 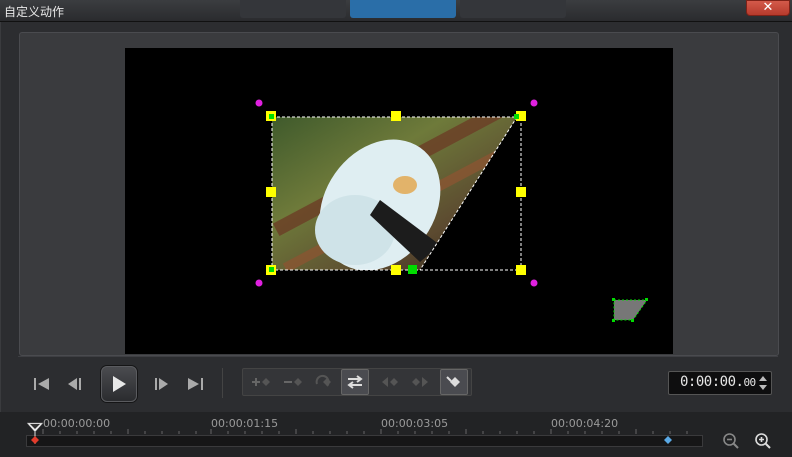 What do you see at coordinates (668, 440) in the screenshot?
I see `keyframe-marker-end` at bounding box center [668, 440].